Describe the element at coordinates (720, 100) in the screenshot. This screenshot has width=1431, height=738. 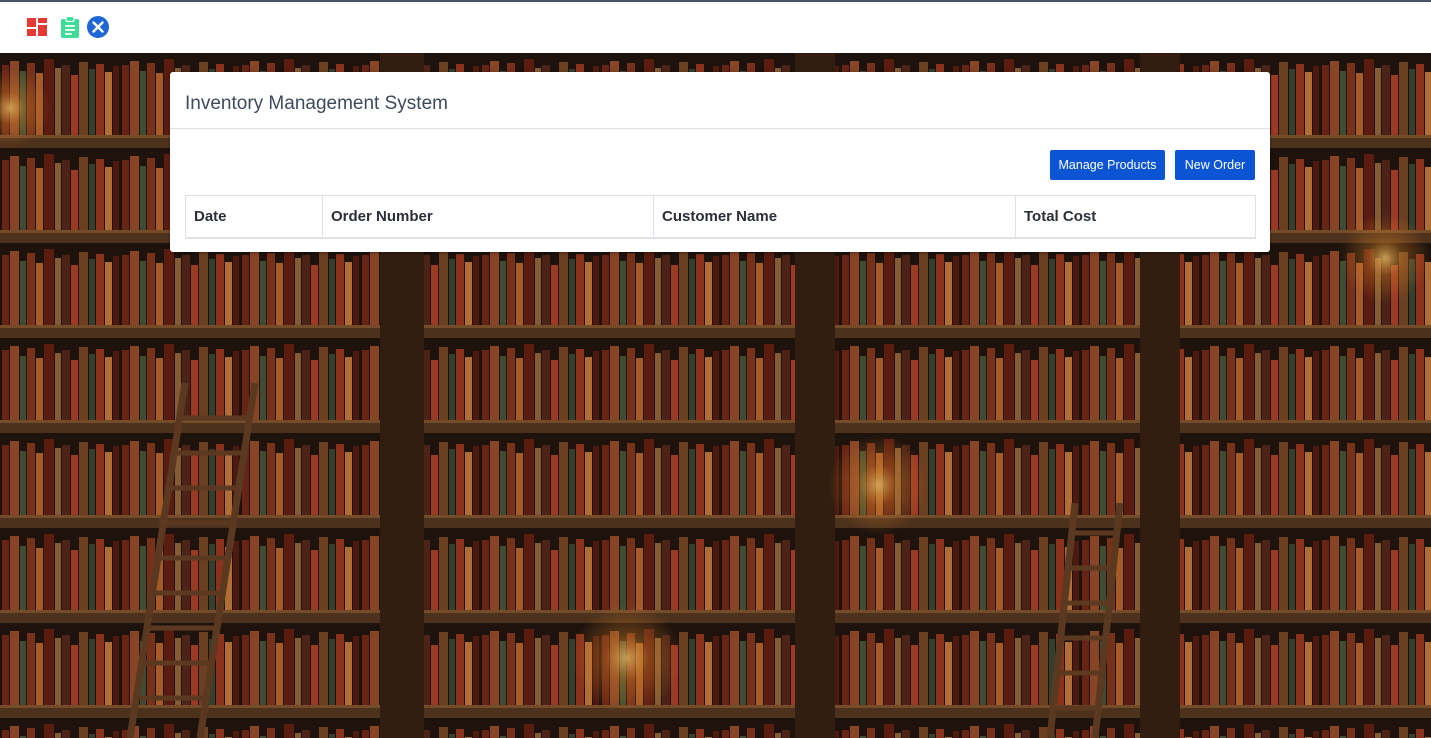
I see `card-header: Inventory Management System` at that location.